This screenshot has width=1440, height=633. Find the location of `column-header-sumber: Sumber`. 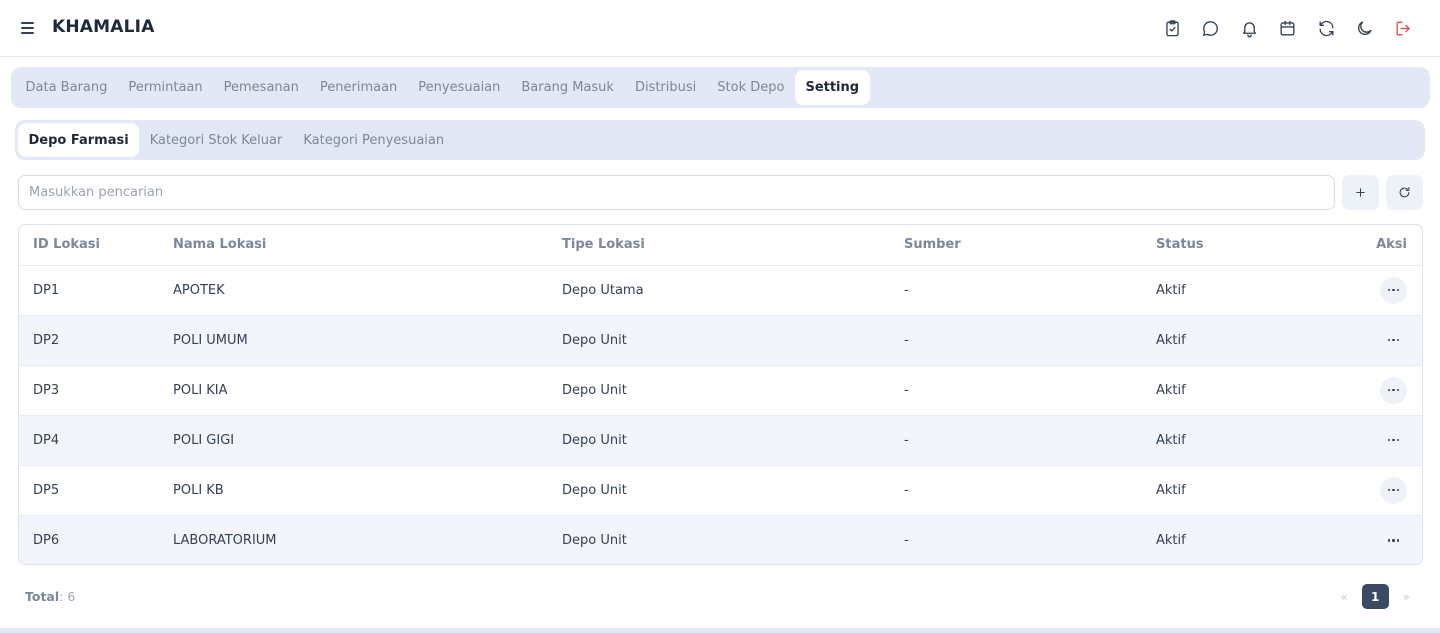

column-header-sumber: Sumber is located at coordinates (1030, 245).